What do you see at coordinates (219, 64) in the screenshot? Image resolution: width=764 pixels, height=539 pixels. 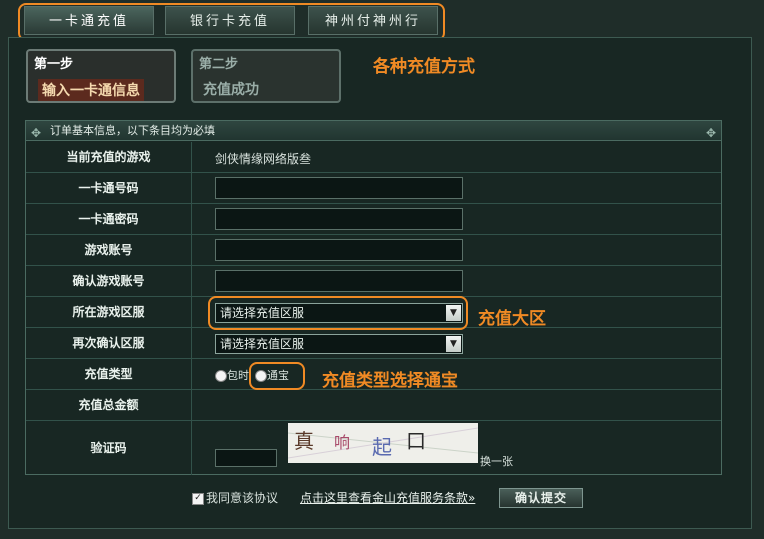 I see `step-2-head: 第二步` at bounding box center [219, 64].